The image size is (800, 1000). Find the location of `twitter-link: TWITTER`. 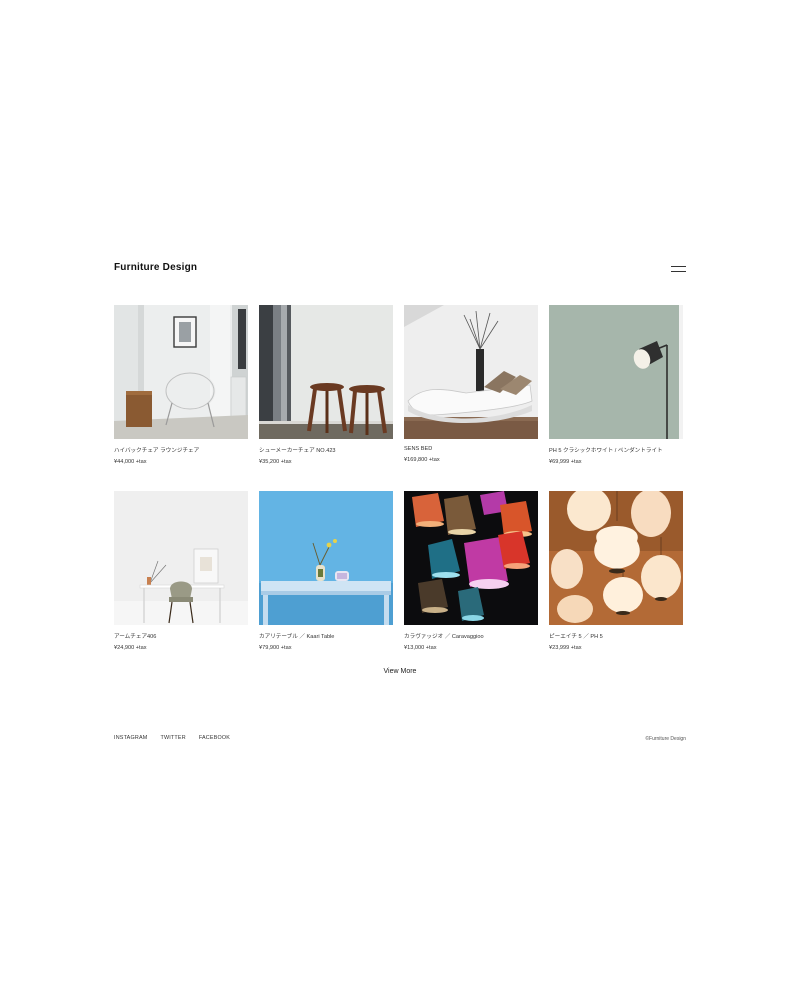

twitter-link: TWITTER is located at coordinates (172, 738).